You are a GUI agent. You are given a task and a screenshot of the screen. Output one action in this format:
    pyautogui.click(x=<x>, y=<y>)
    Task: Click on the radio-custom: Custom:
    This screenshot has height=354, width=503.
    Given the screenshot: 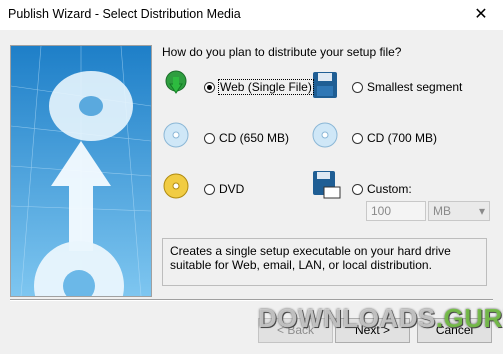 What is the action you would take?
    pyautogui.click(x=382, y=189)
    